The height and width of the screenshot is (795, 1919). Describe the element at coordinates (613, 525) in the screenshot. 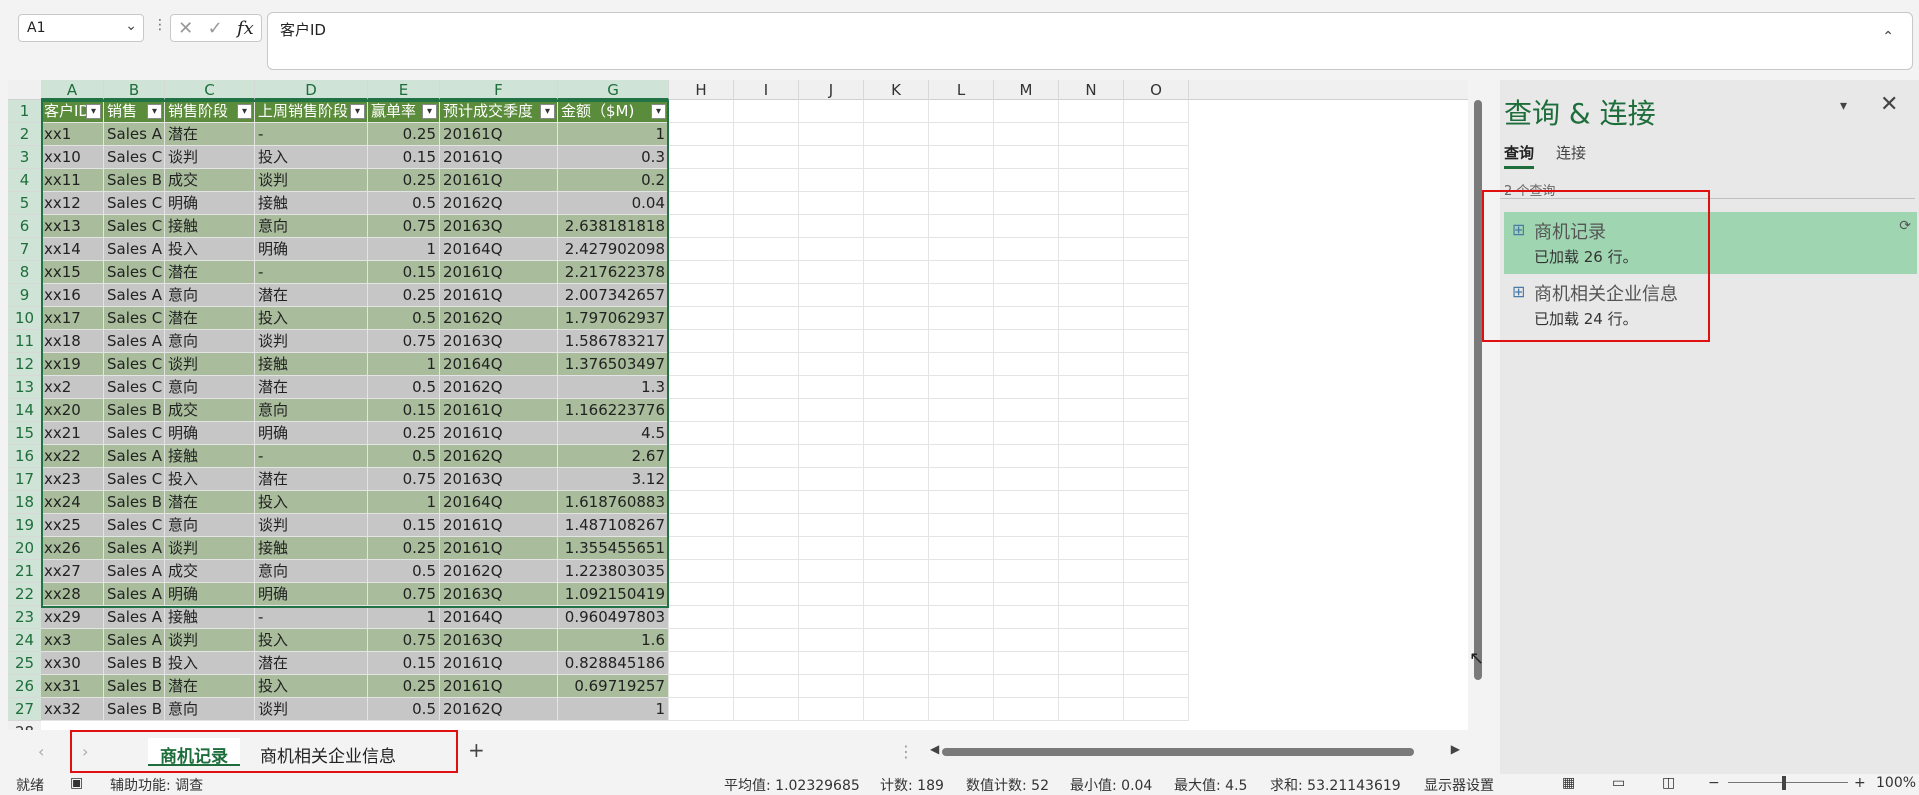

I see `table-cell: 1.487108267` at that location.